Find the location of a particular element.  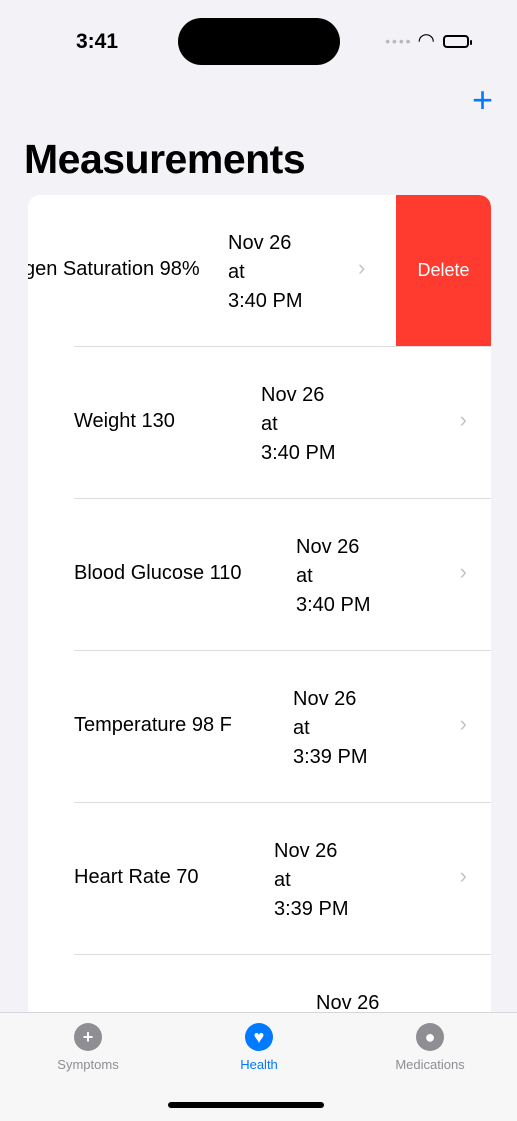

add-button: + is located at coordinates (482, 100).